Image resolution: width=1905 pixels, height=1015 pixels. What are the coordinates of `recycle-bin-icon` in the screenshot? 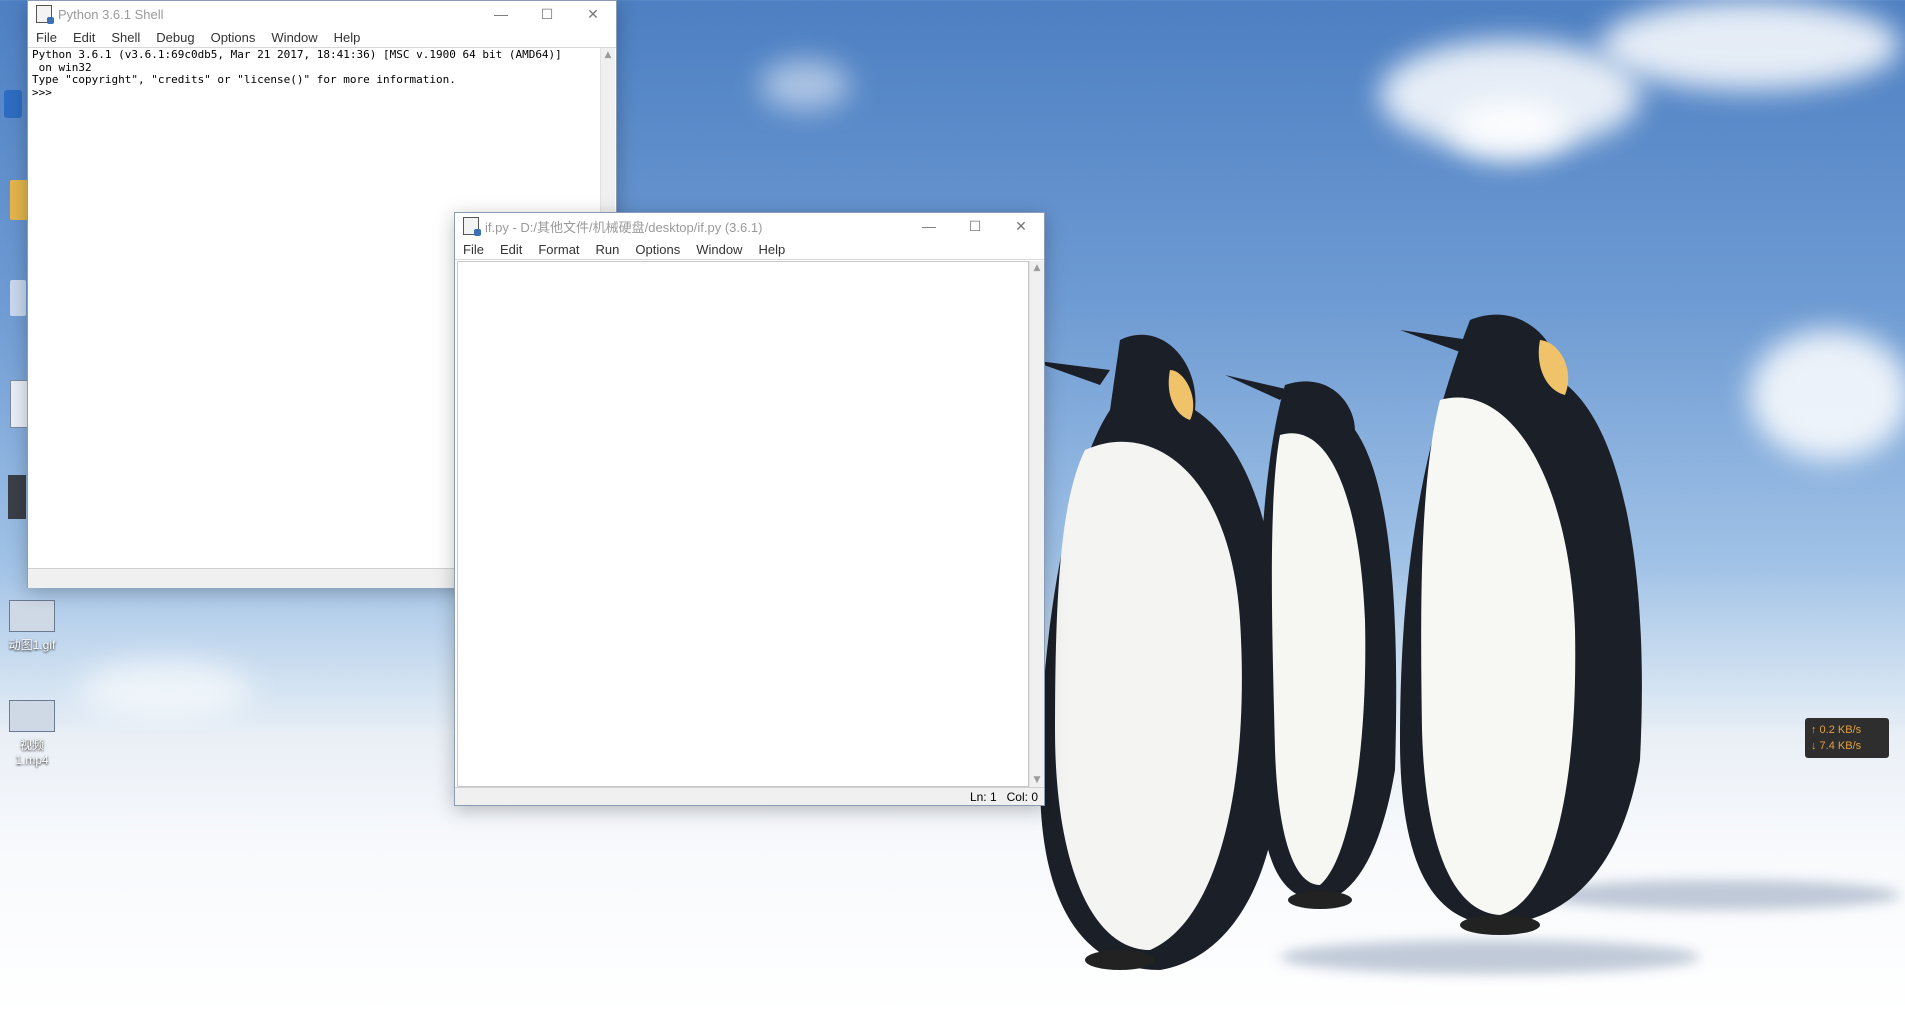 It's located at (18, 298).